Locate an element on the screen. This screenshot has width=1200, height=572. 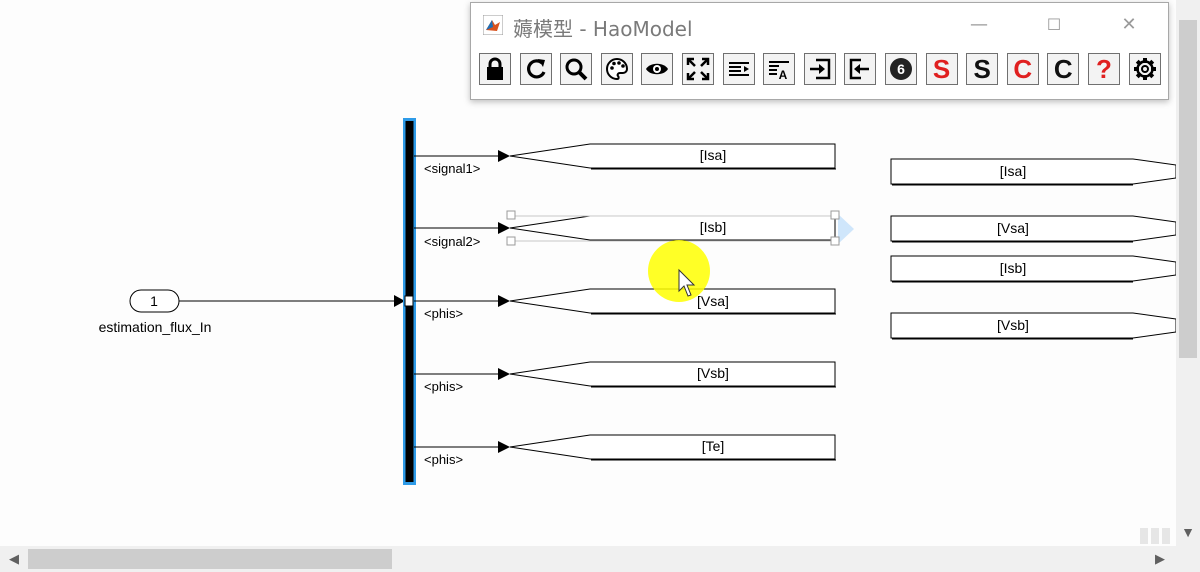
scroll-left-icon: ◀ is located at coordinates (14, 559).